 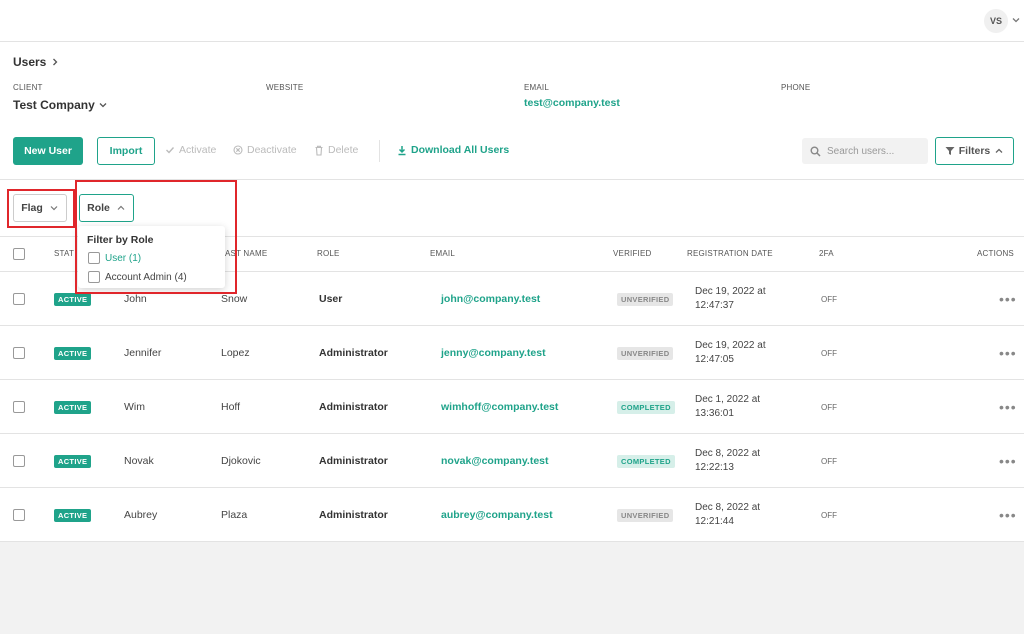 I want to click on column-header-last-name: AST NAME, so click(x=246, y=253).